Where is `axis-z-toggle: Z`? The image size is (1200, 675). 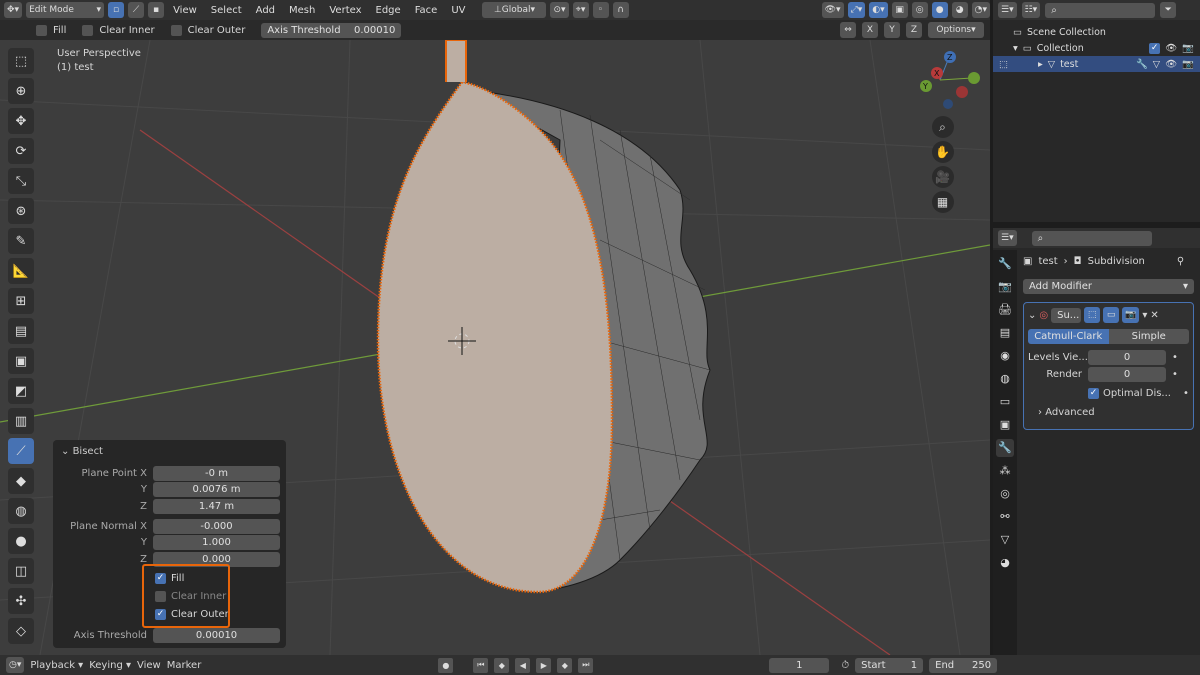
axis-z-toggle: Z is located at coordinates (914, 30).